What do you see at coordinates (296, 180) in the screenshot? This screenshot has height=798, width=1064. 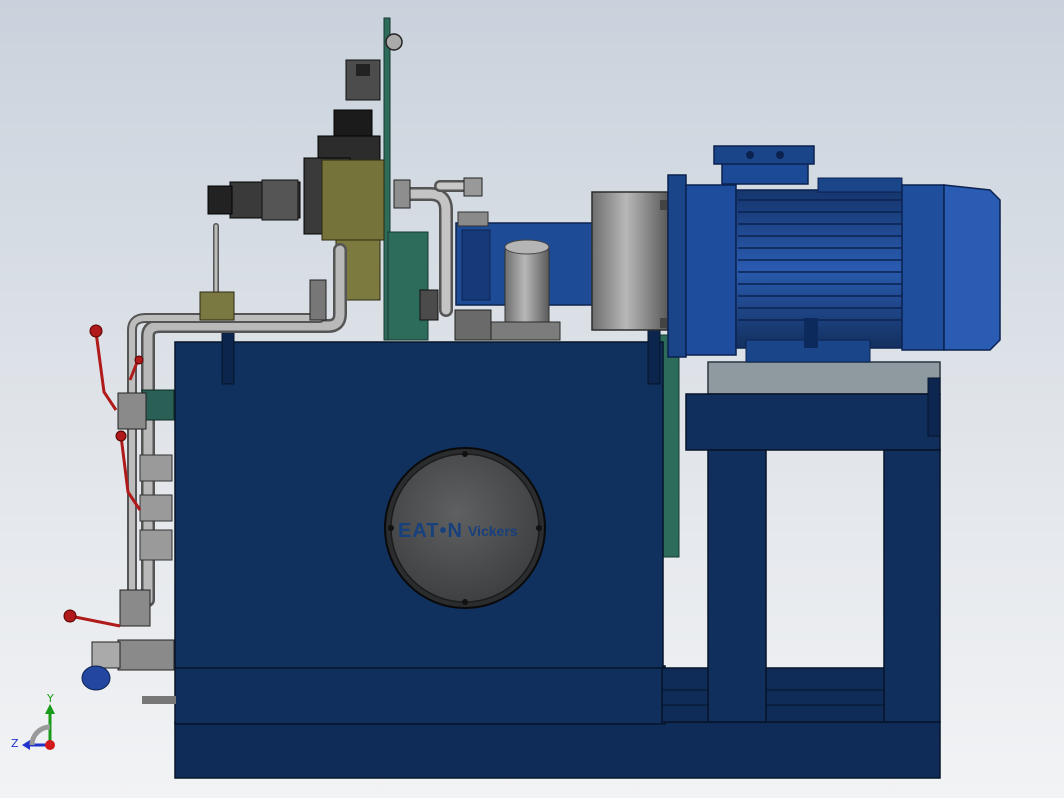 I see `directional-valve-stack` at bounding box center [296, 180].